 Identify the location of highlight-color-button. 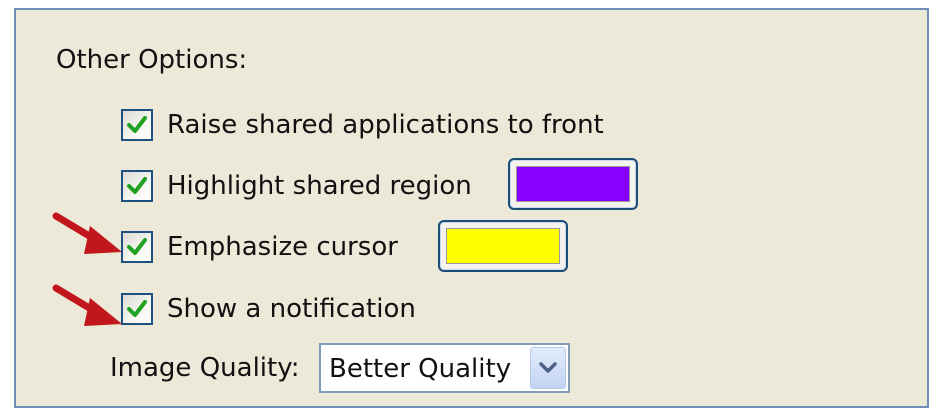
(573, 184).